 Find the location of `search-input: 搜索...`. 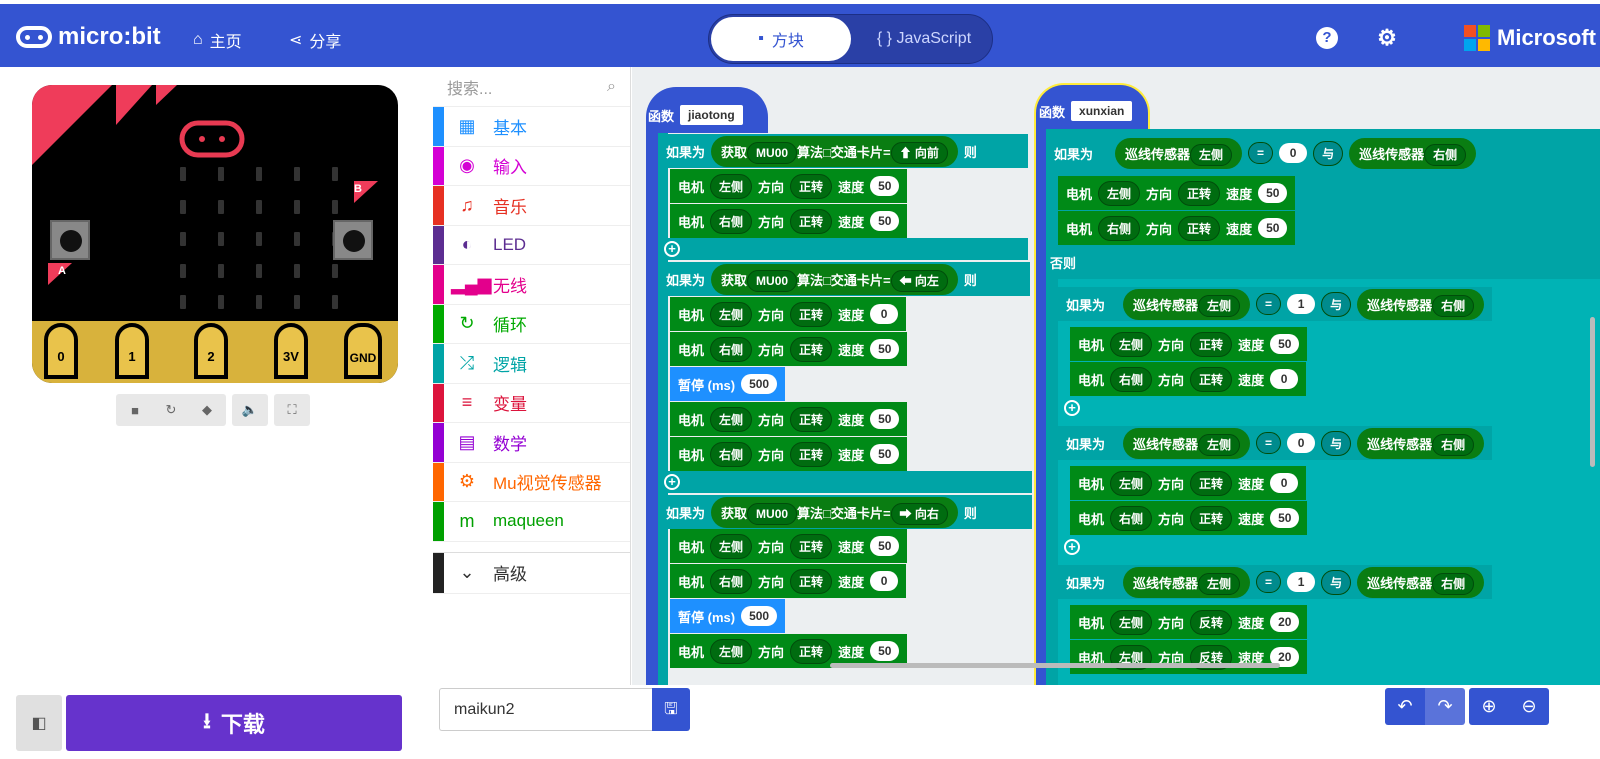

search-input: 搜索... is located at coordinates (469, 87).